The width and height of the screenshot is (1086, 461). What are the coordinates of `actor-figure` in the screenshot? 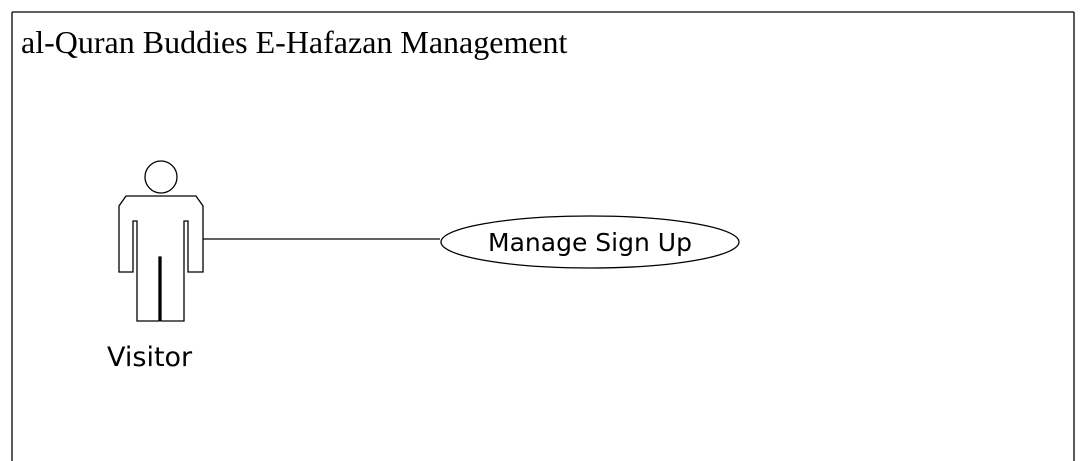 It's located at (161, 241).